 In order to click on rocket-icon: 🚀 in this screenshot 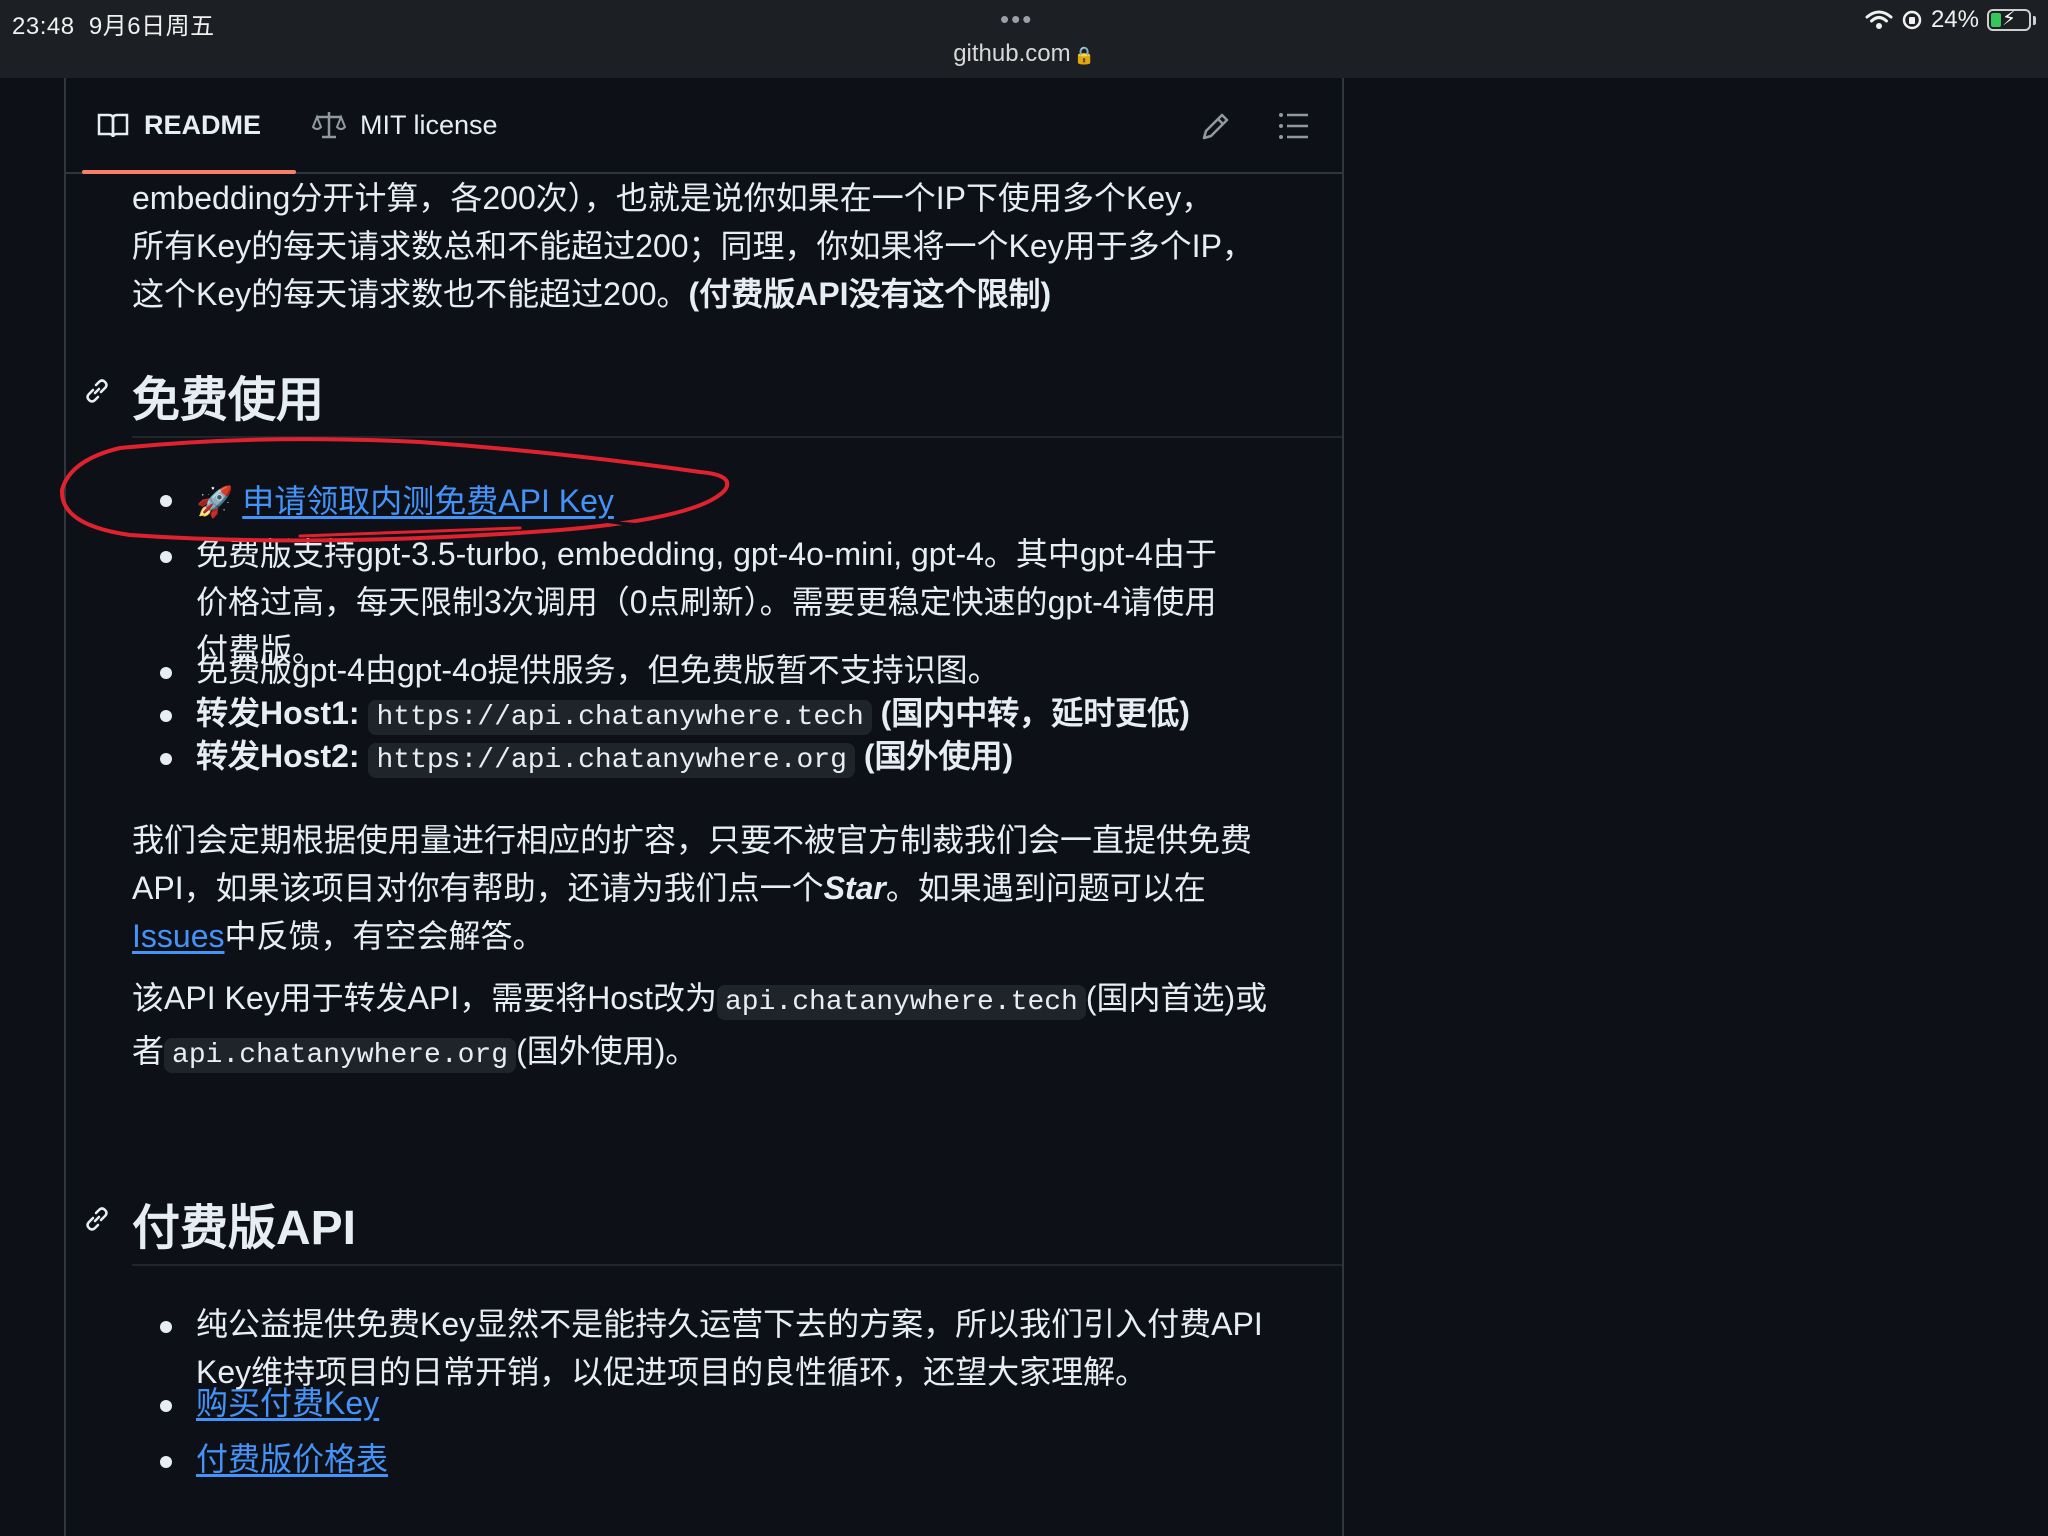, I will do `click(215, 502)`.